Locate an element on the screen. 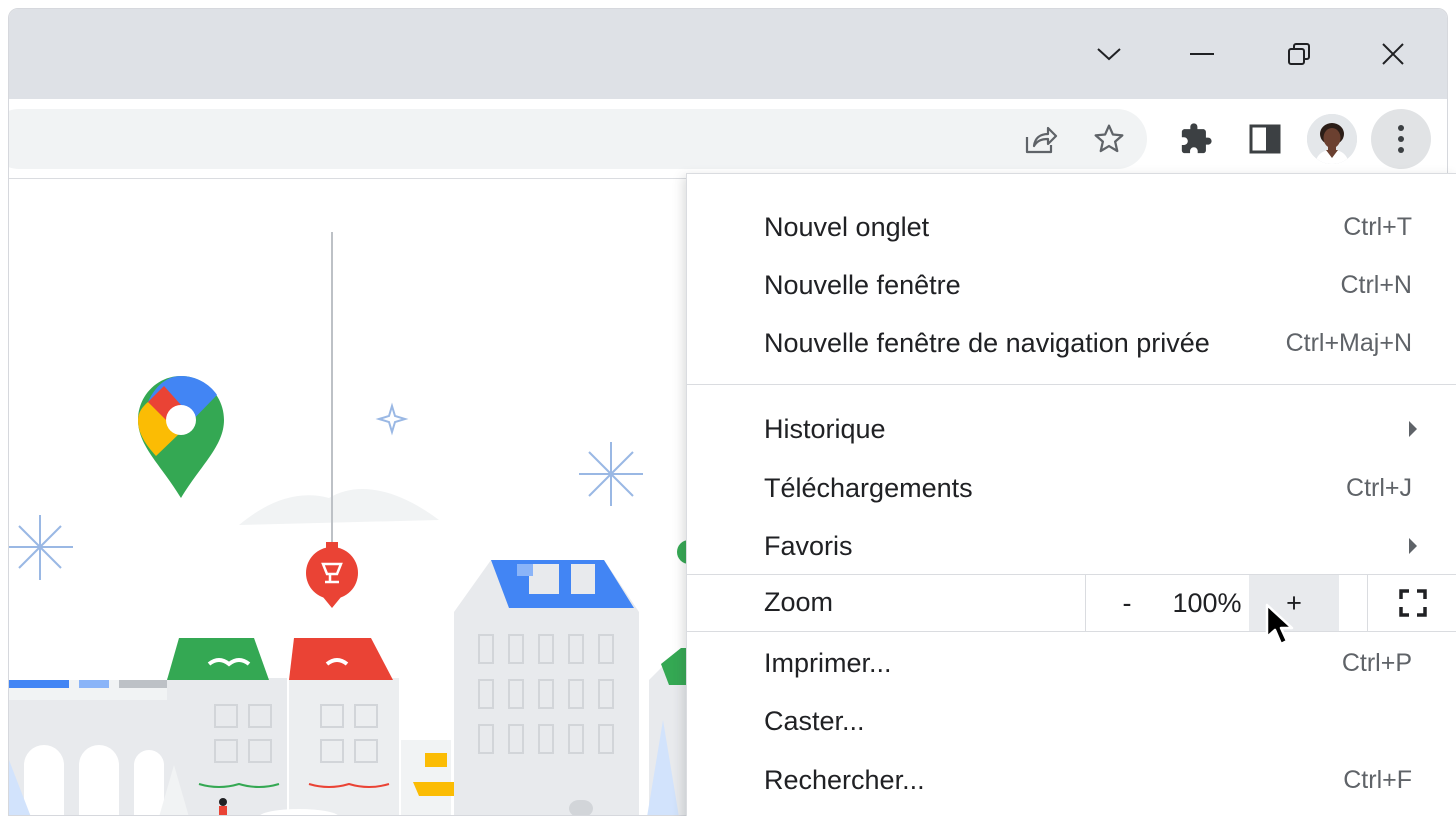  restore-icon is located at coordinates (1299, 54).